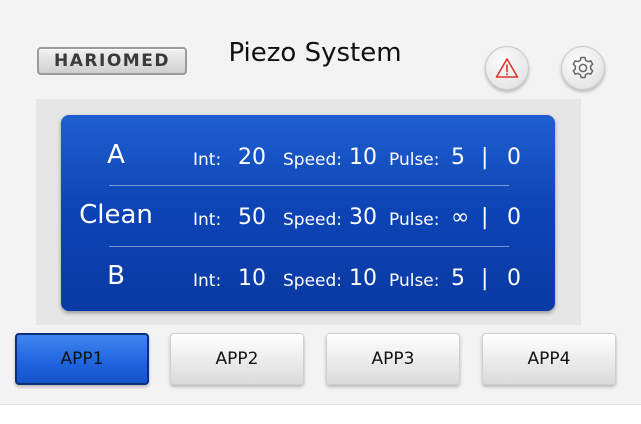 This screenshot has width=641, height=424. Describe the element at coordinates (116, 276) in the screenshot. I see `program-name: B` at that location.